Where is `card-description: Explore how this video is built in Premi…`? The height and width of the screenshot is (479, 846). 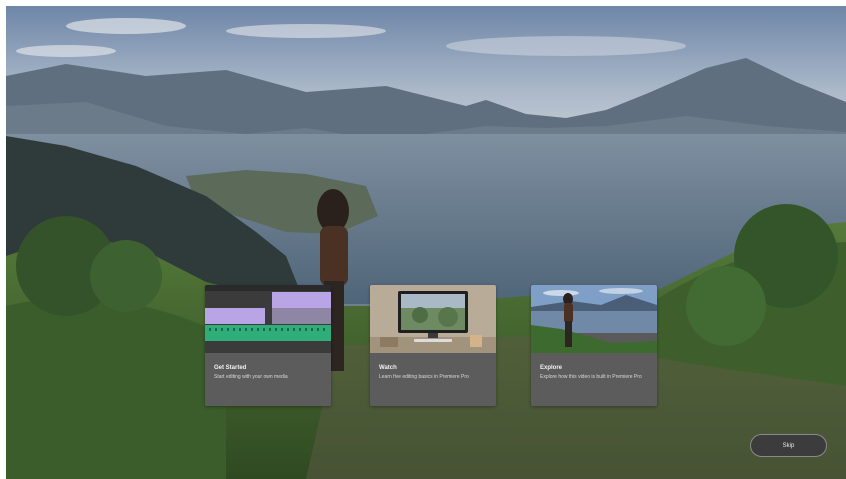 card-description: Explore how this video is built in Premi… is located at coordinates (591, 377).